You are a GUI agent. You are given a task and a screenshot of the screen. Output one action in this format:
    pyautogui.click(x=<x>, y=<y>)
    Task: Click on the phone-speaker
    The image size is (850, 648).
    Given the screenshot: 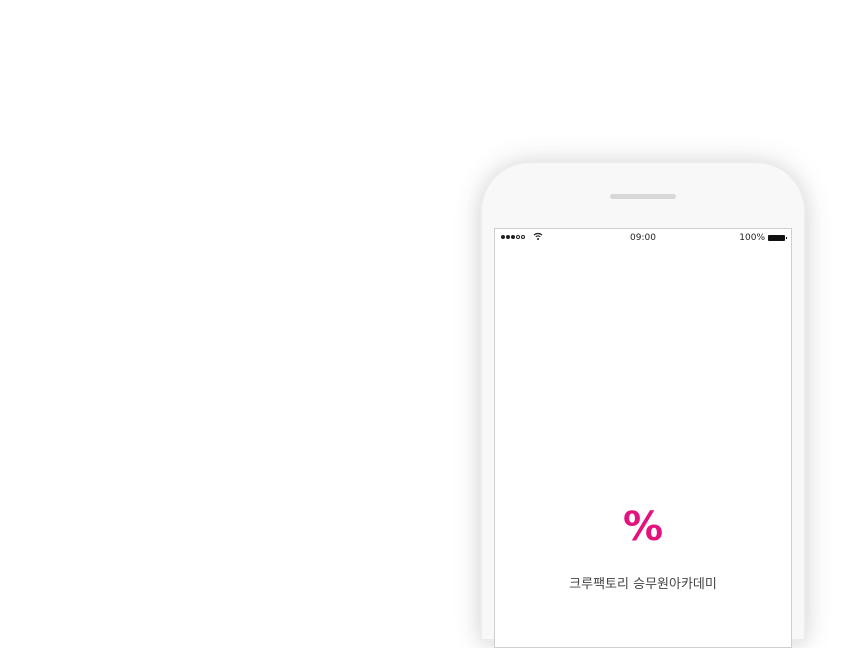 What is the action you would take?
    pyautogui.click(x=643, y=196)
    